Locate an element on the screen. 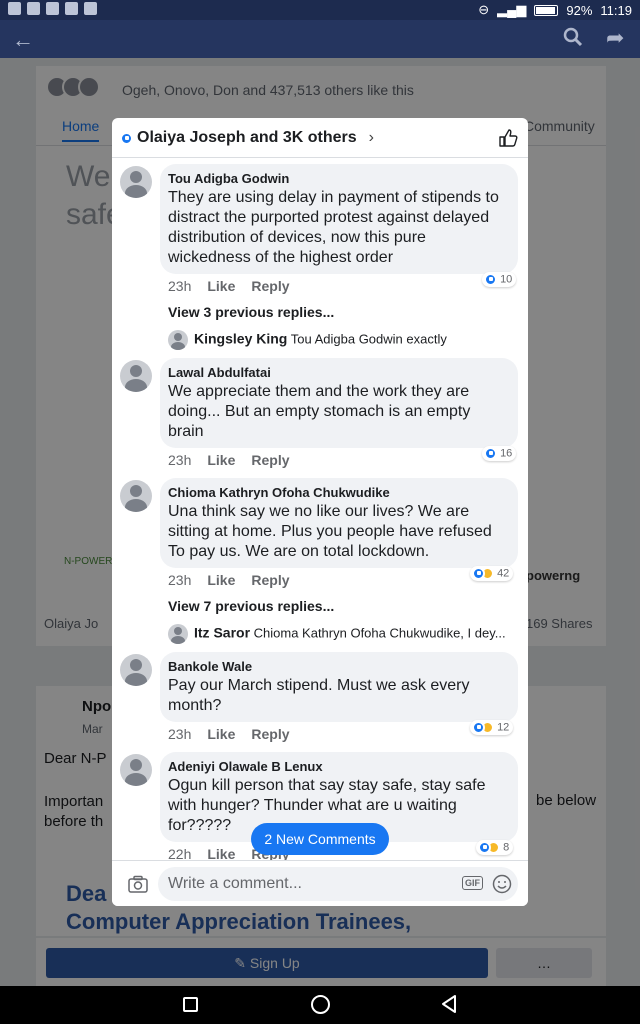  reaction-count-badge: 42 is located at coordinates (492, 573).